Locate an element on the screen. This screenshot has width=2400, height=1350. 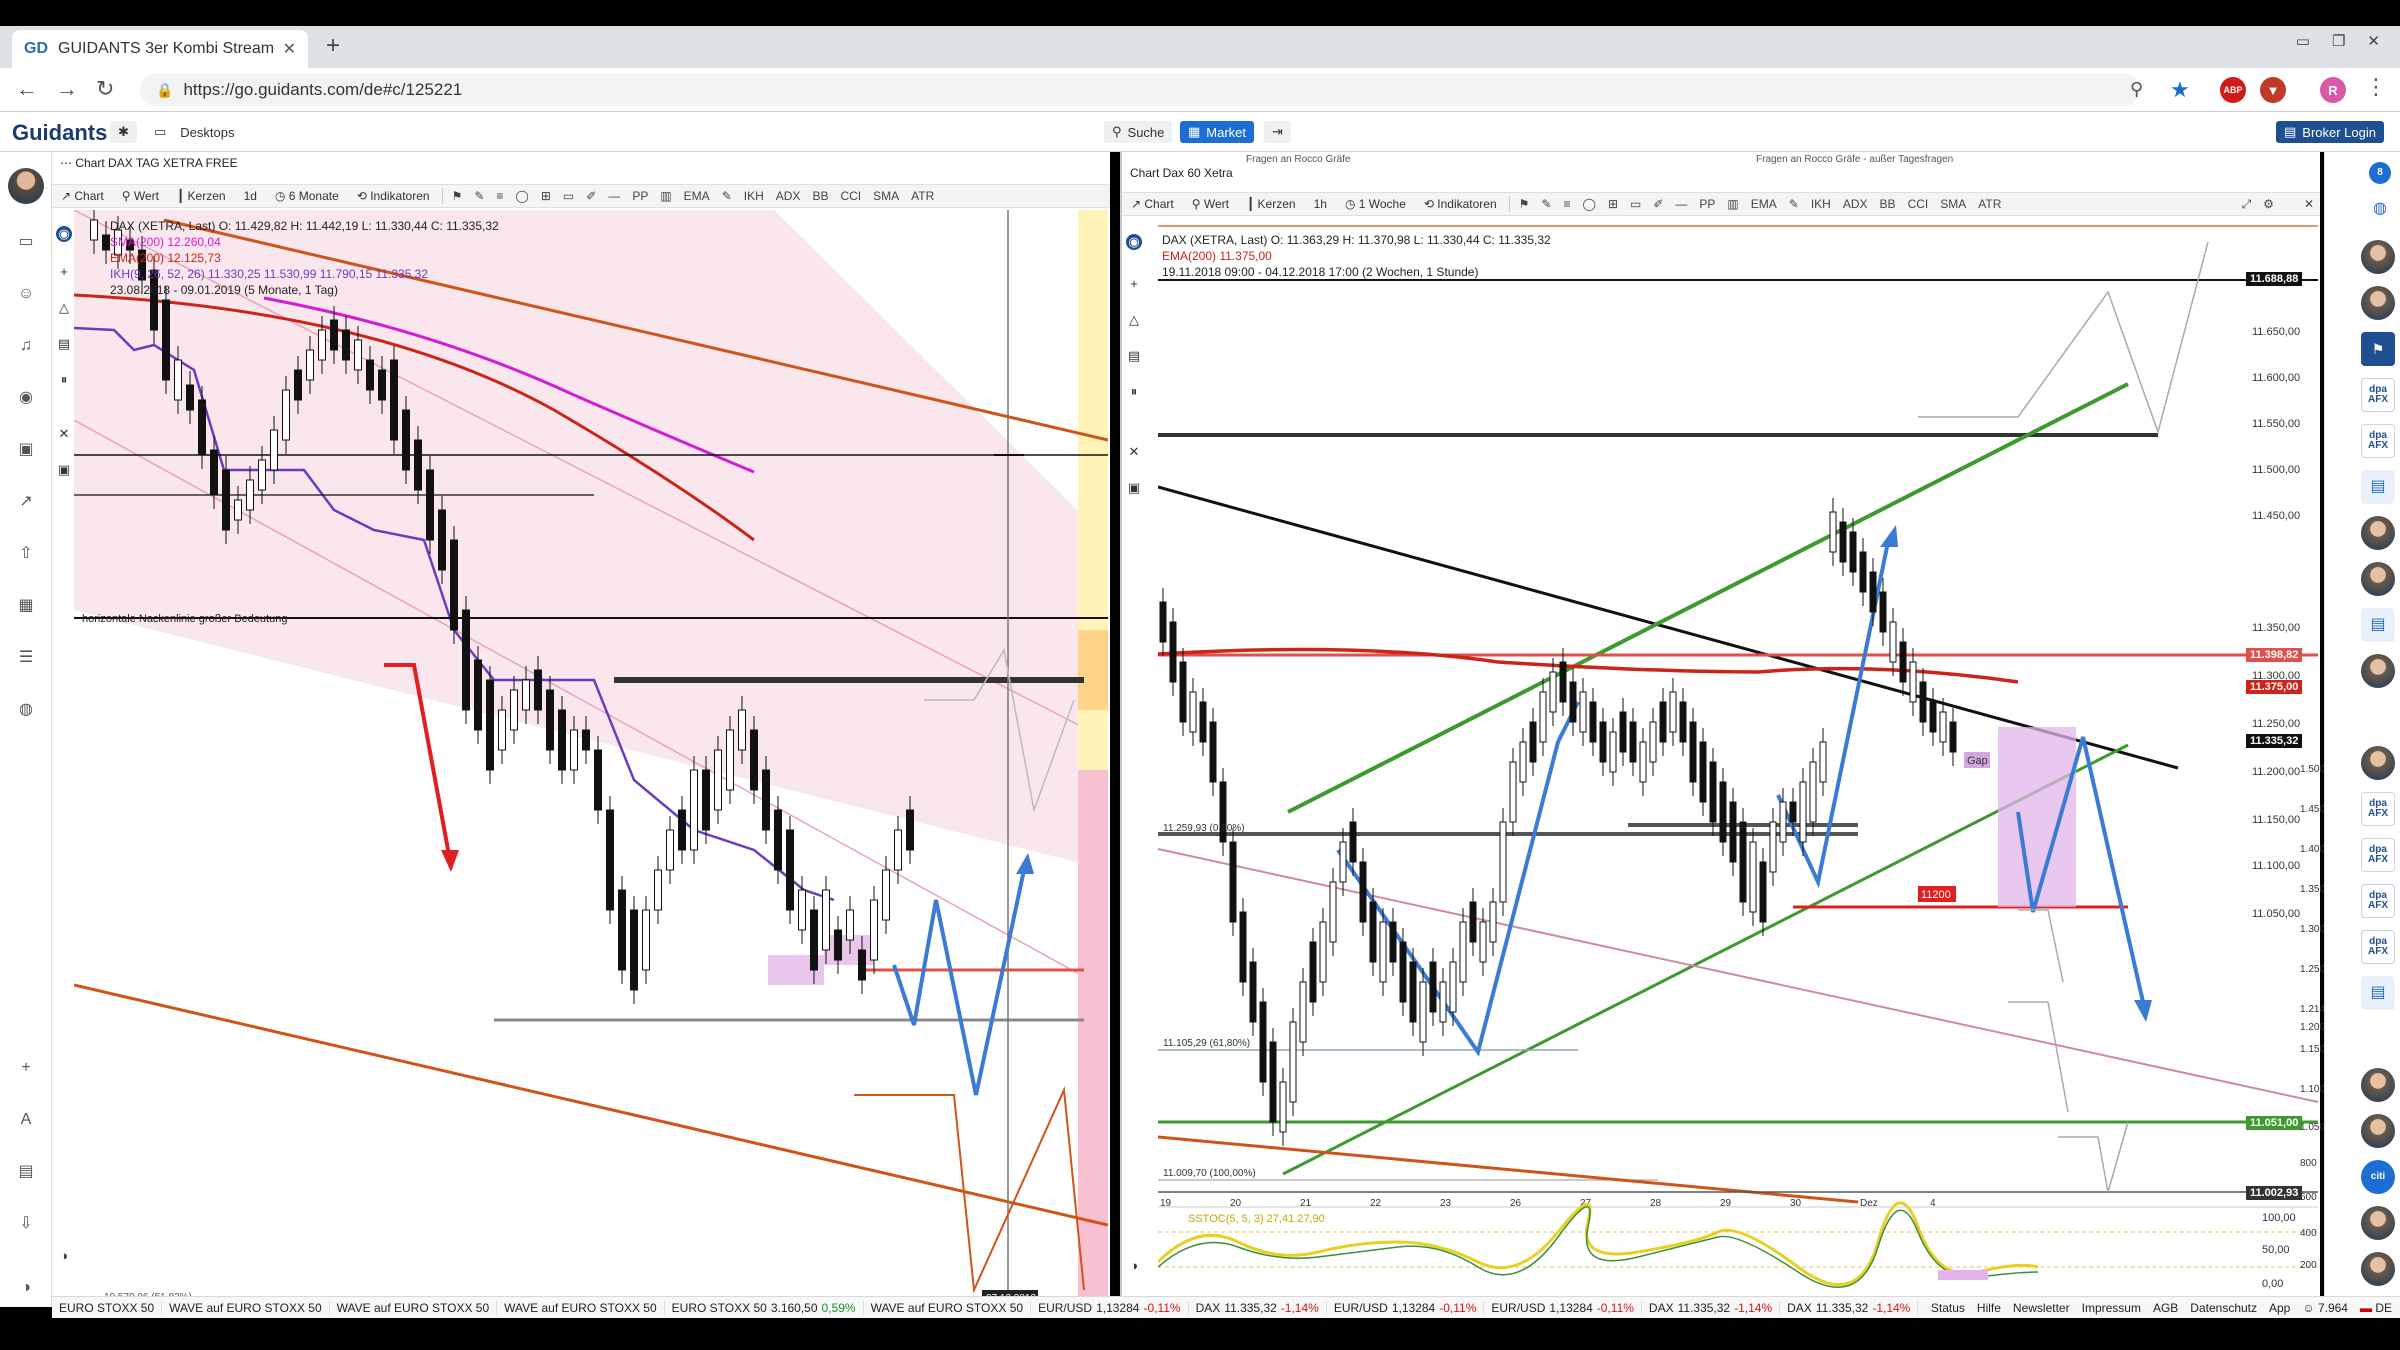
trash-icon: ▥ is located at coordinates (665, 196).